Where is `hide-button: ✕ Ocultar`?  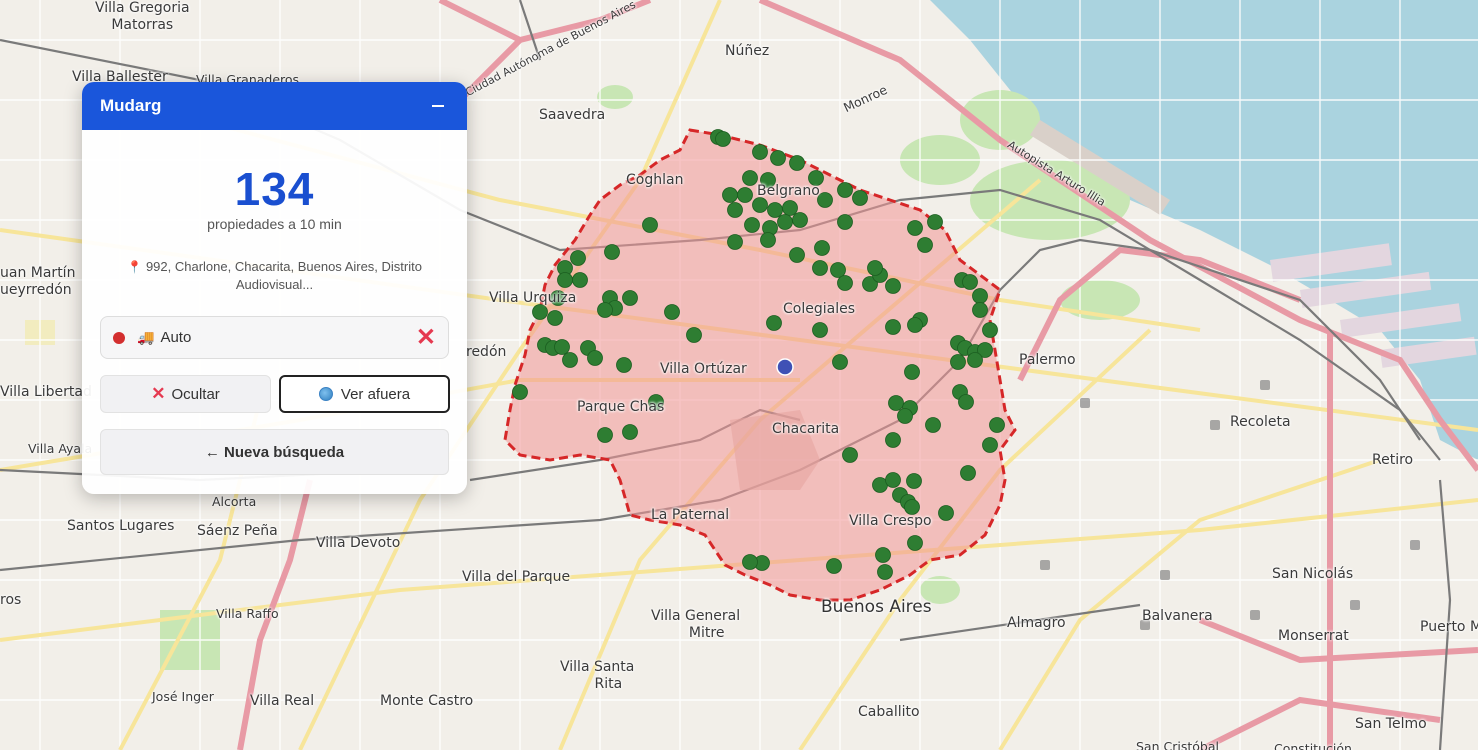
hide-button: ✕ Ocultar is located at coordinates (185, 394).